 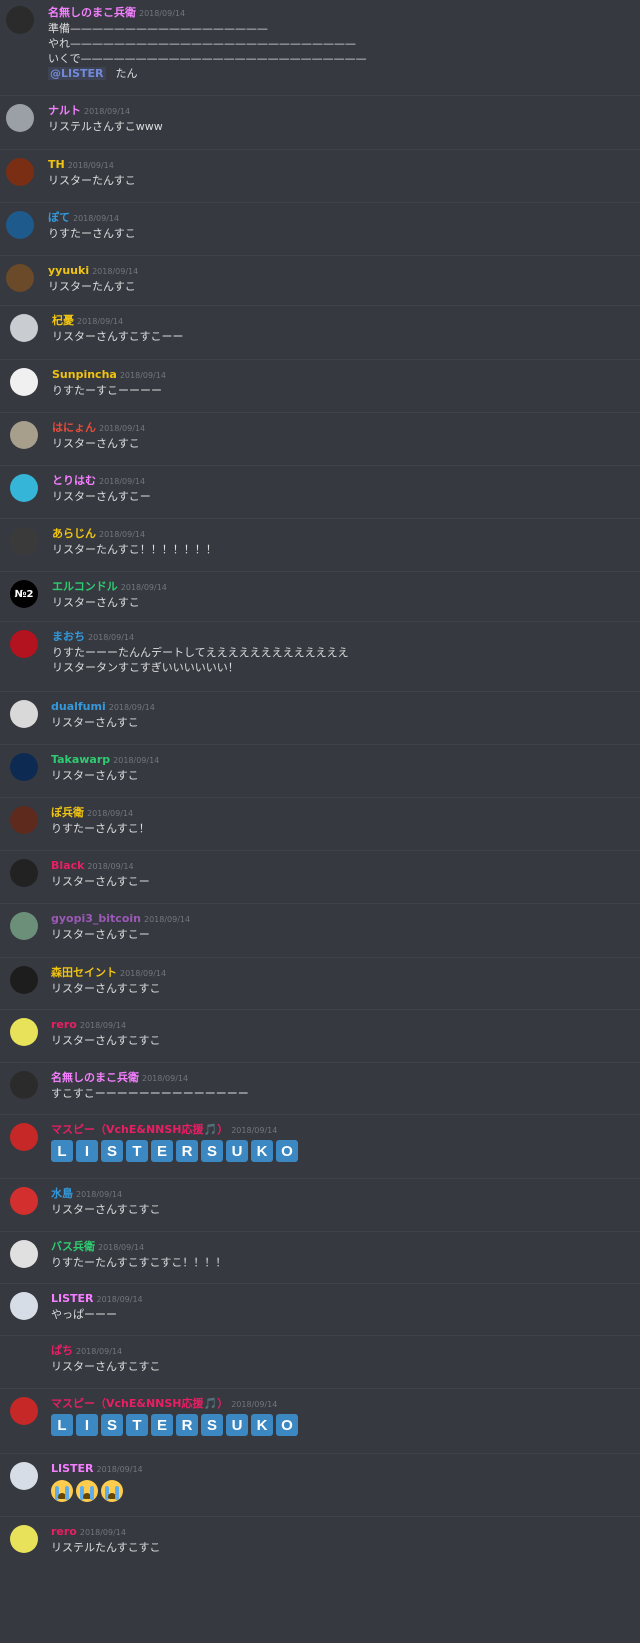 I want to click on username: あらじん, so click(x=74, y=533).